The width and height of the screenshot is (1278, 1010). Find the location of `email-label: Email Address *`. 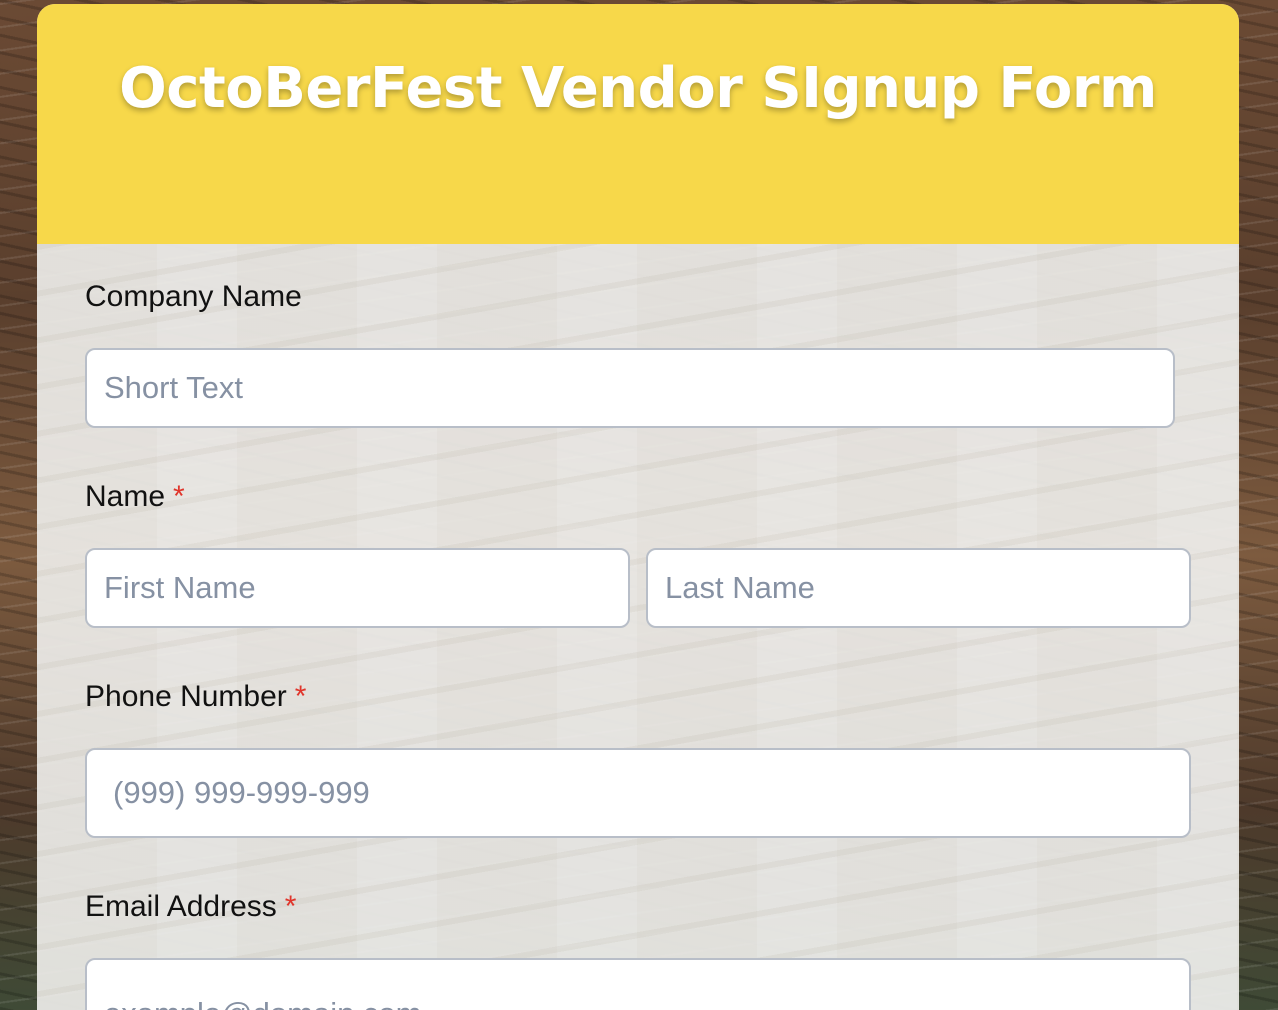

email-label: Email Address * is located at coordinates (190, 907).